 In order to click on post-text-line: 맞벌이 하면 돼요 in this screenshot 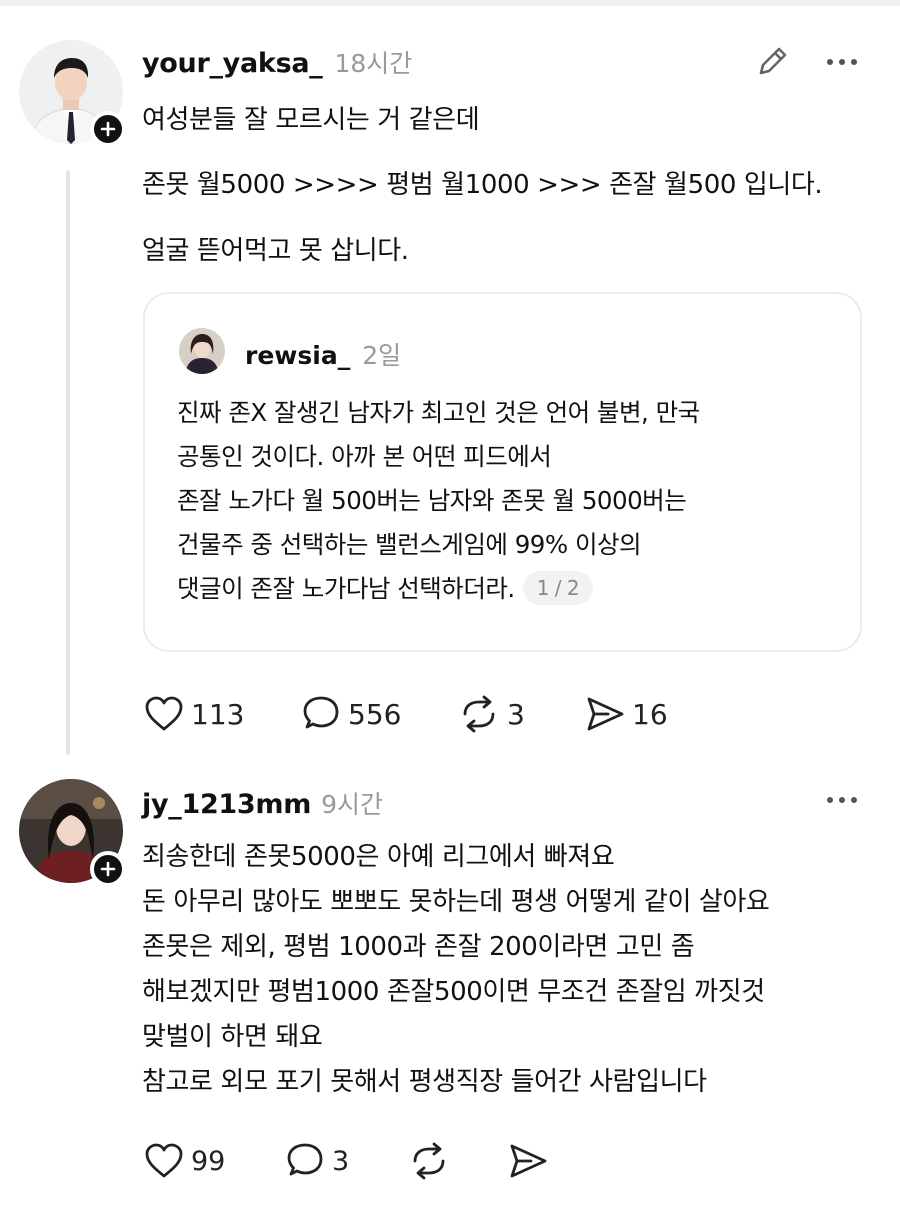, I will do `click(232, 1037)`.